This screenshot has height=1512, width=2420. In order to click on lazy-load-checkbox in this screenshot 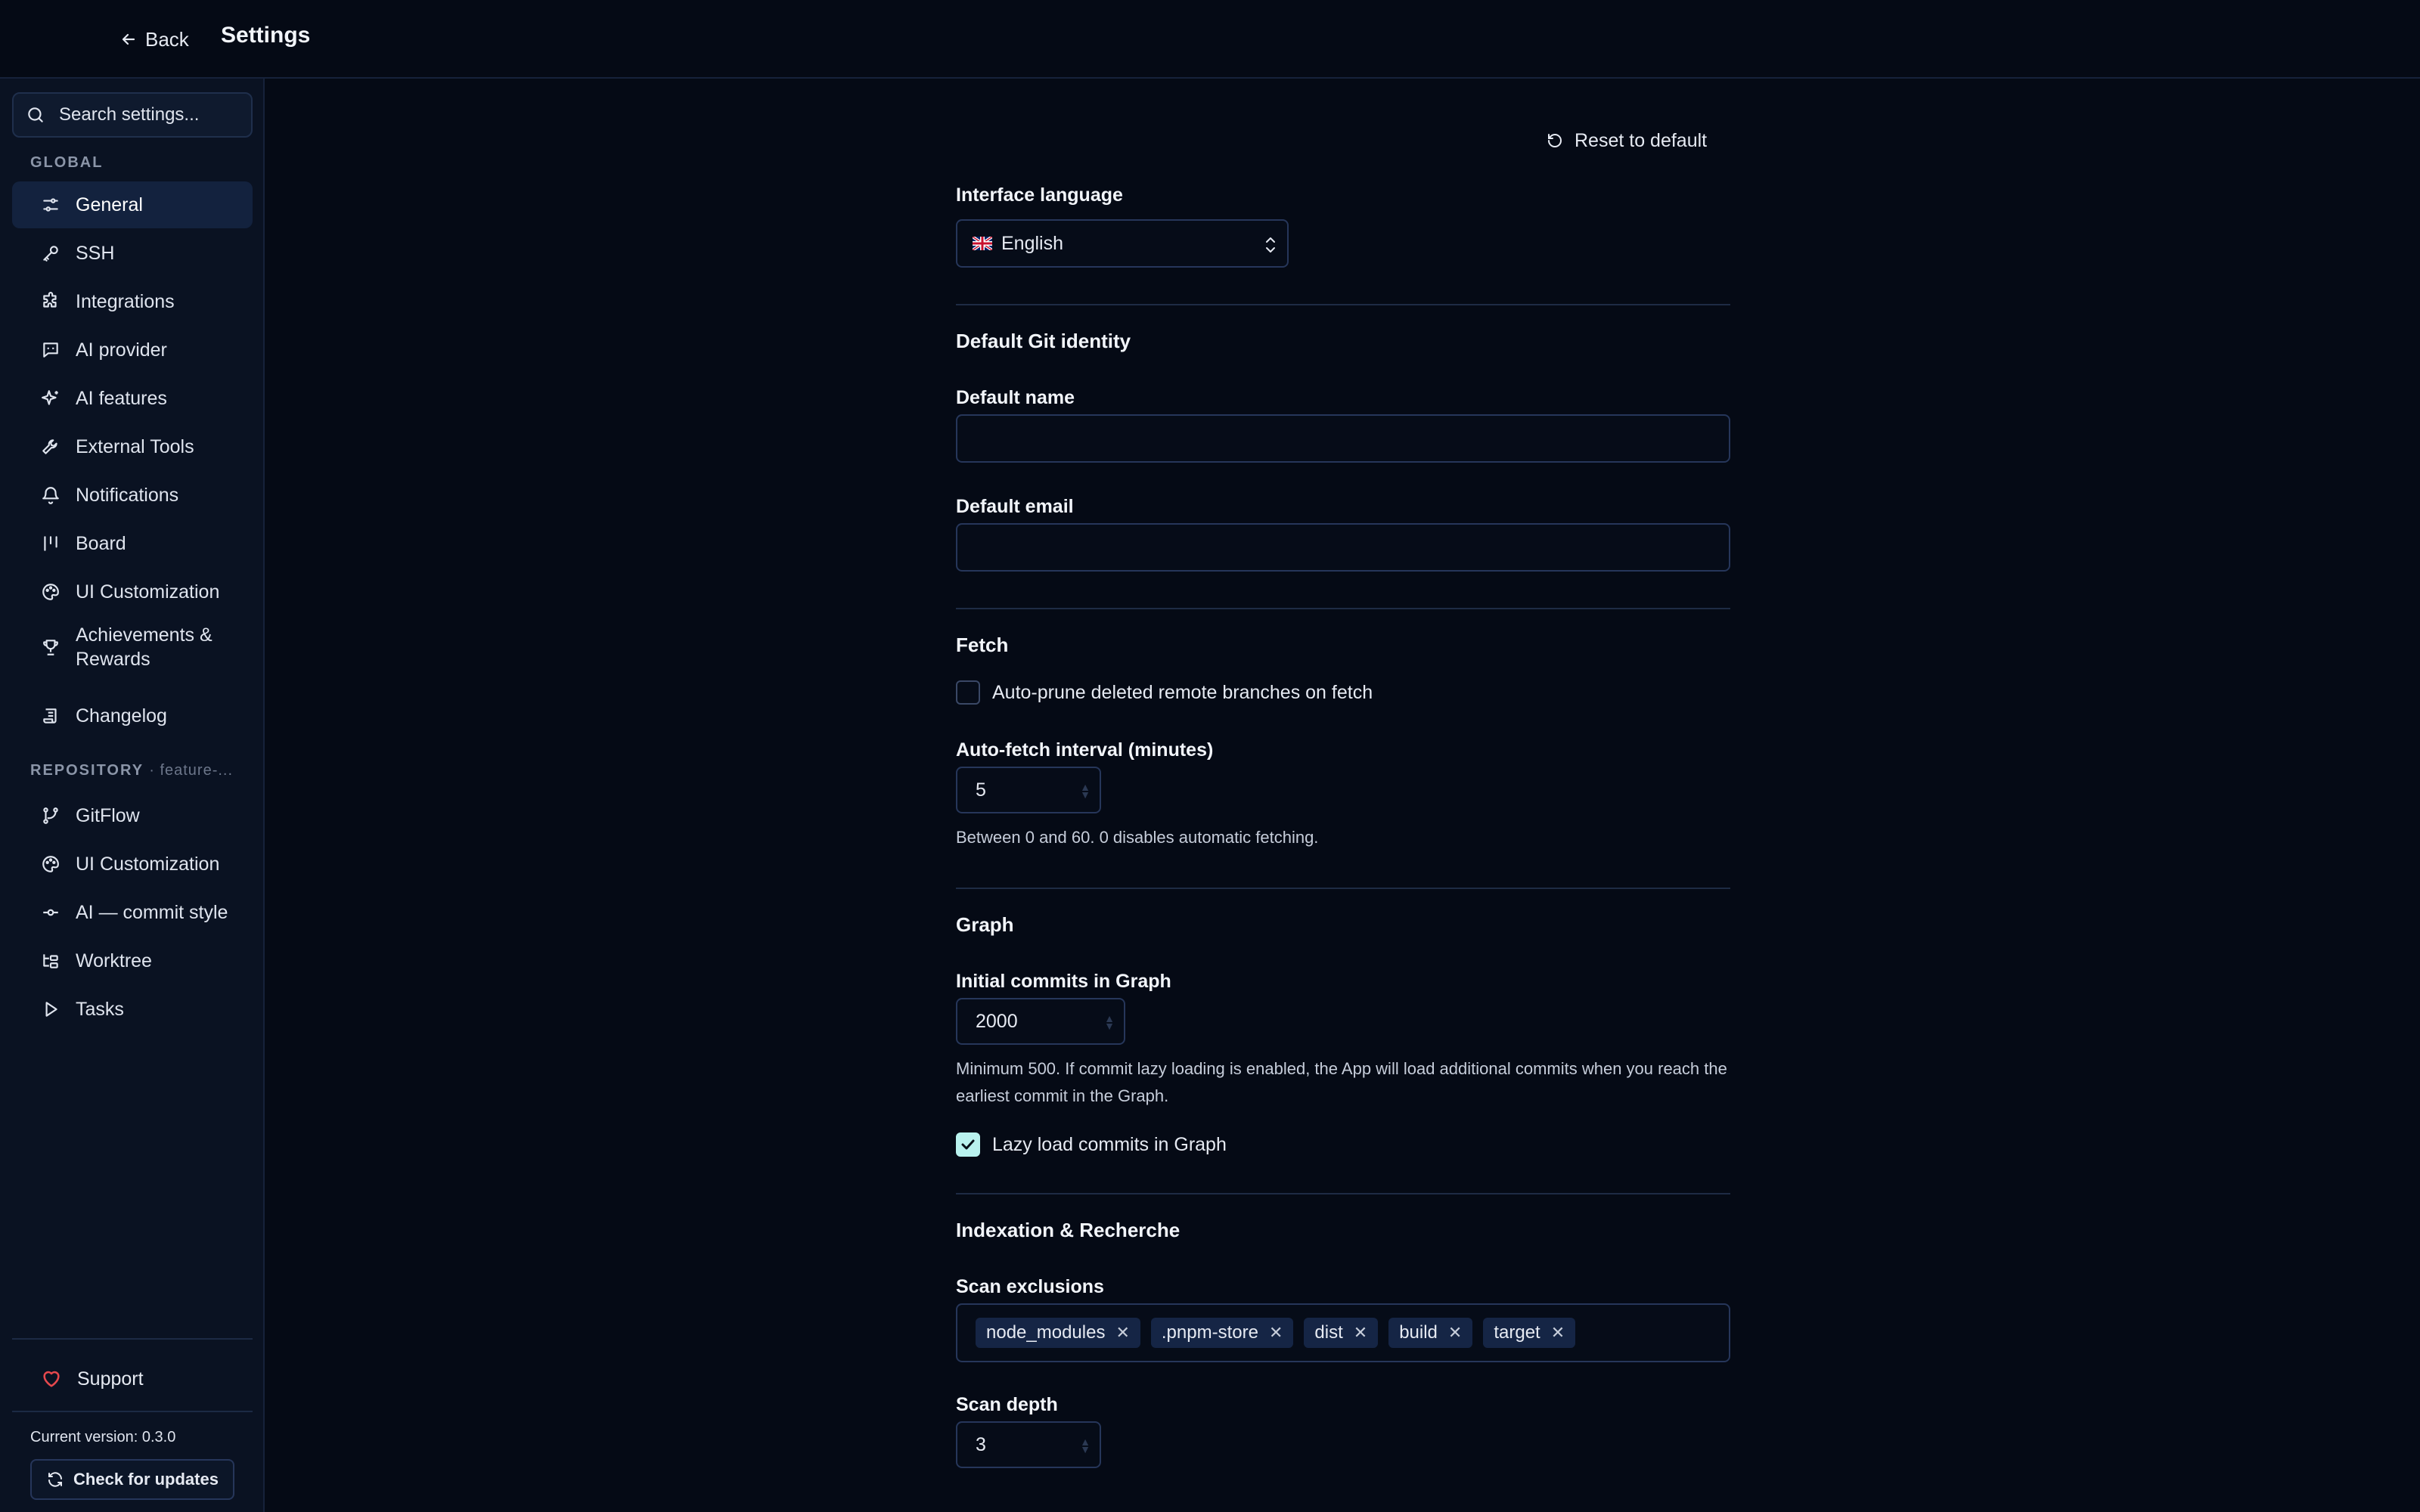, I will do `click(968, 1144)`.